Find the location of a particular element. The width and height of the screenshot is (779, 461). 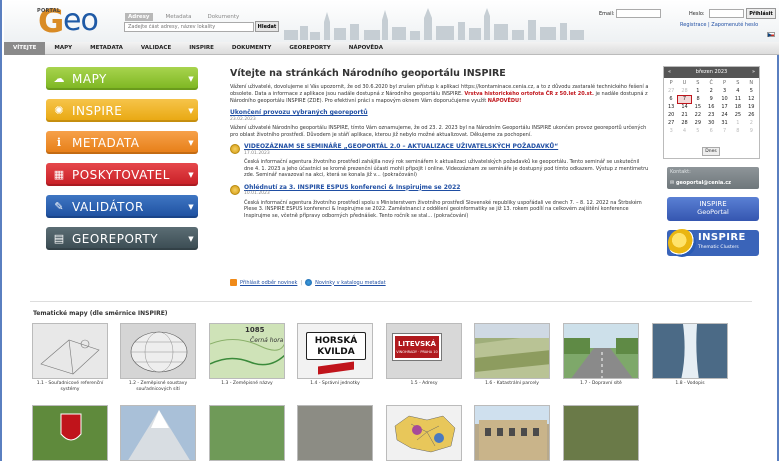

calendar-day: 23 is located at coordinates (711, 115).